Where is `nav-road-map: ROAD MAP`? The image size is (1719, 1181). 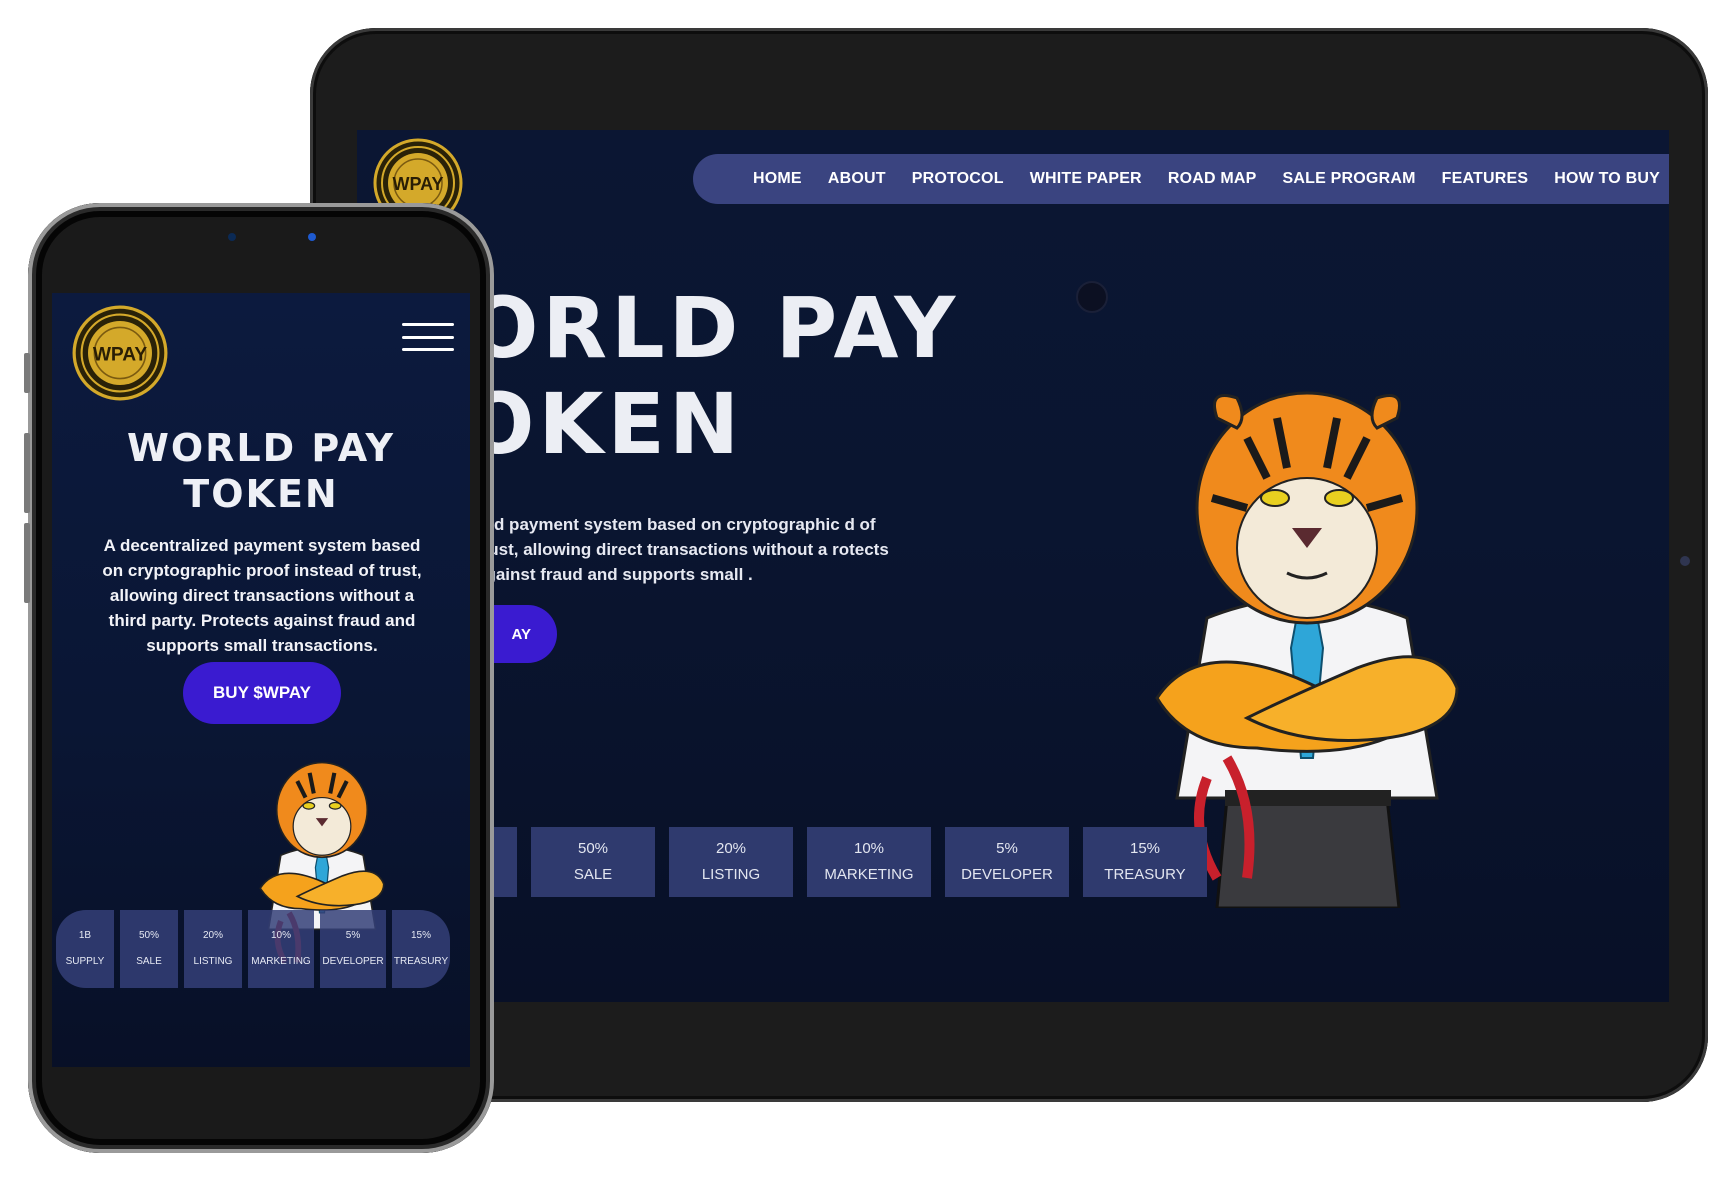 nav-road-map: ROAD MAP is located at coordinates (1212, 179).